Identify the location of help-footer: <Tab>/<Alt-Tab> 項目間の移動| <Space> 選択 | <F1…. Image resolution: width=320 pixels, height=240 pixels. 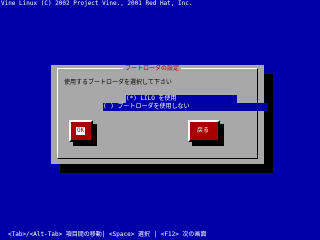
(107, 234).